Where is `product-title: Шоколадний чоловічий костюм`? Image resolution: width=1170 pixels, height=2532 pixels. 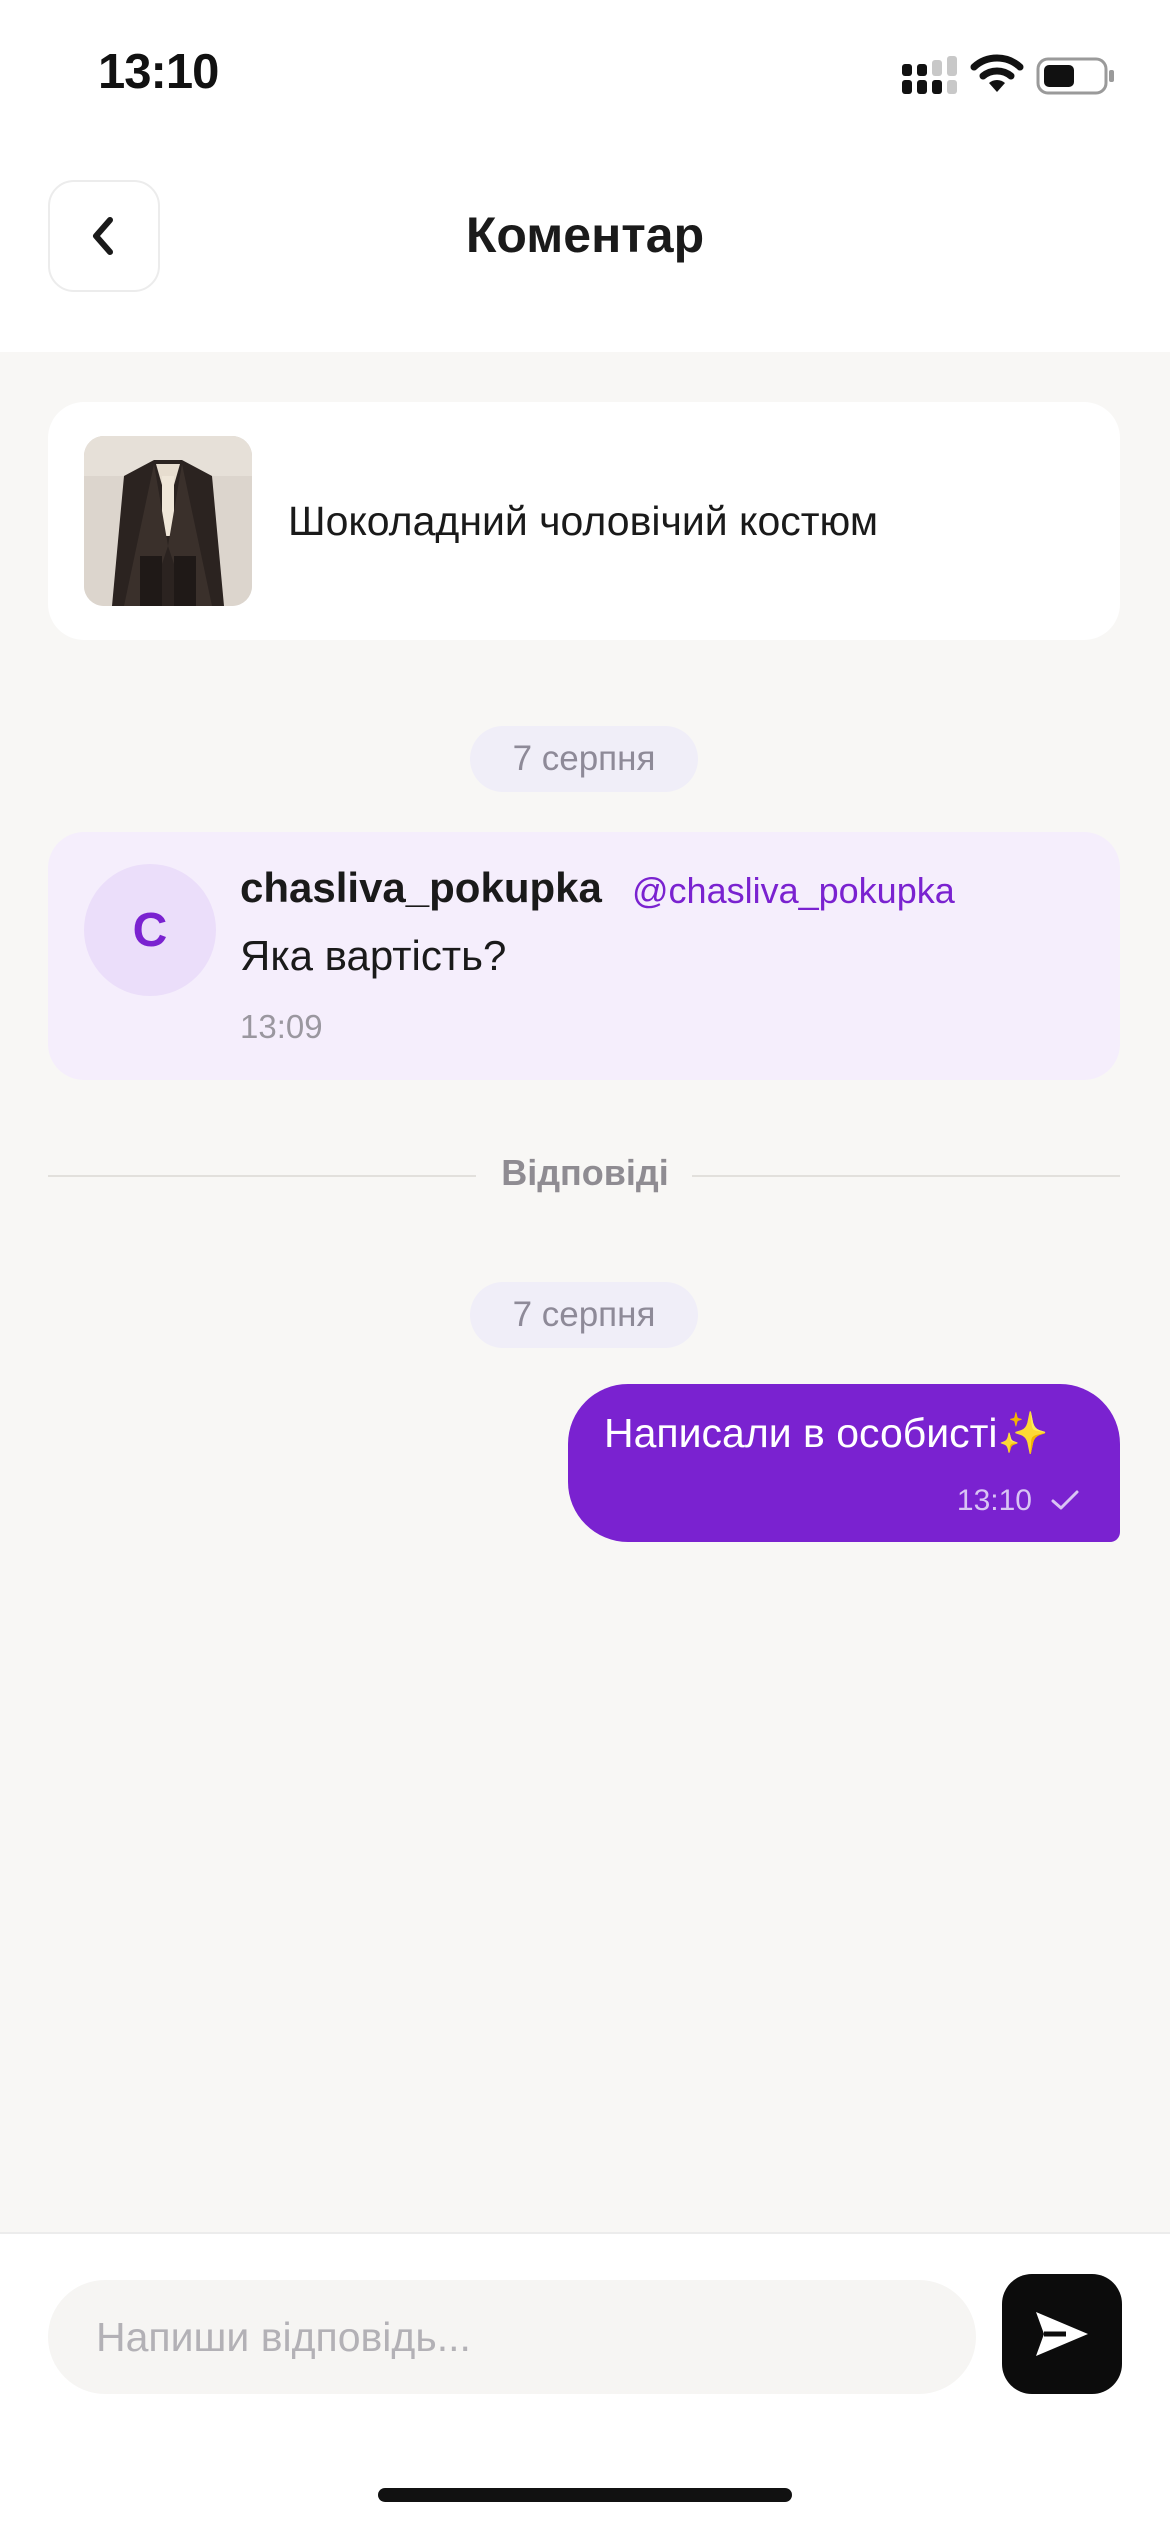 product-title: Шоколадний чоловічий костюм is located at coordinates (583, 520).